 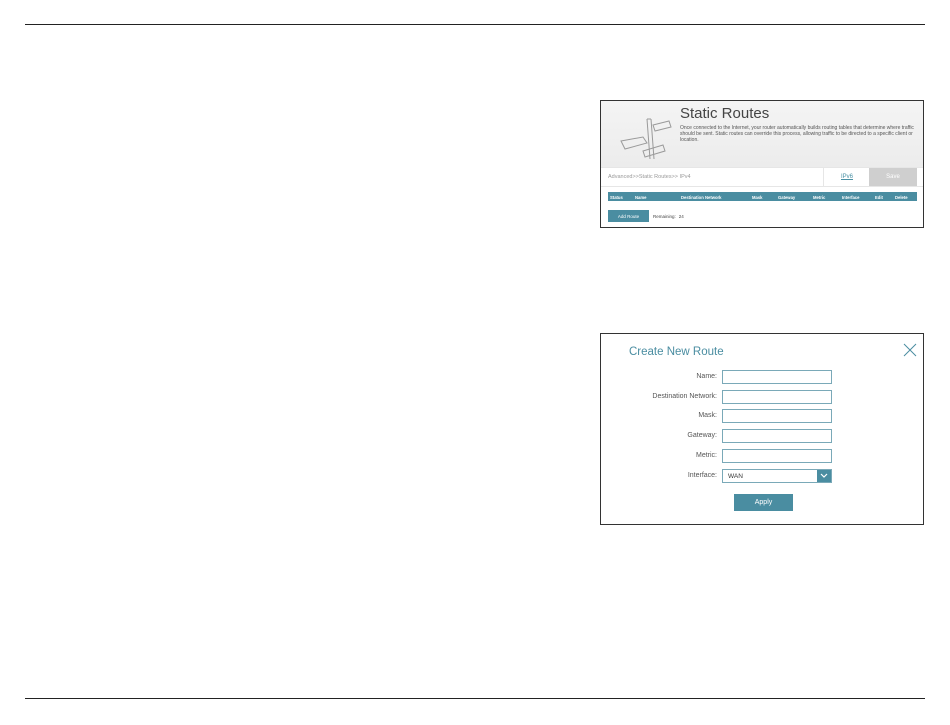 What do you see at coordinates (641, 197) in the screenshot?
I see `col-name: Name` at bounding box center [641, 197].